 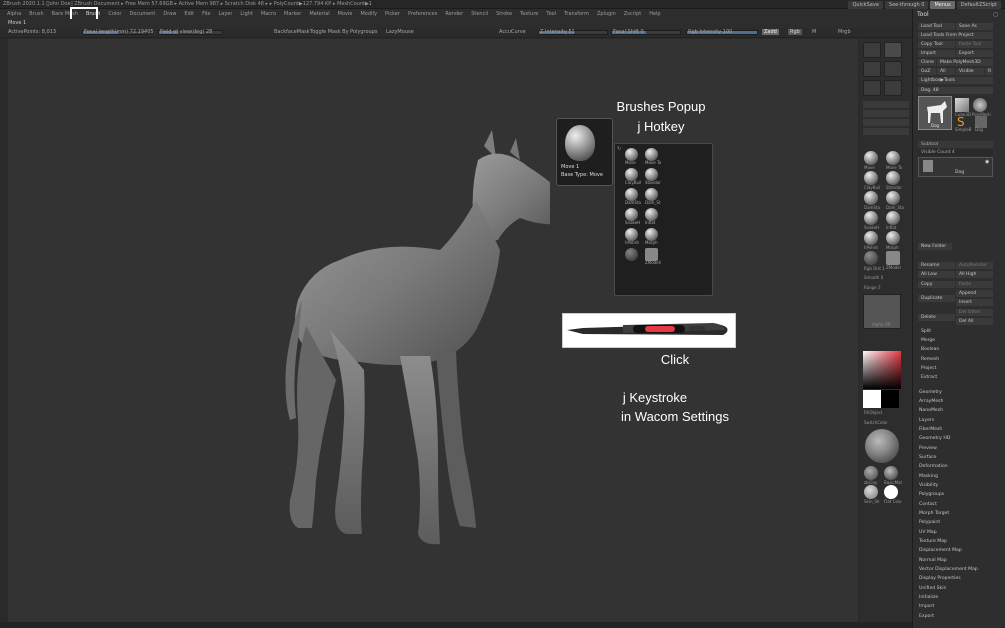 I want to click on lazim-button, so click(x=886, y=104).